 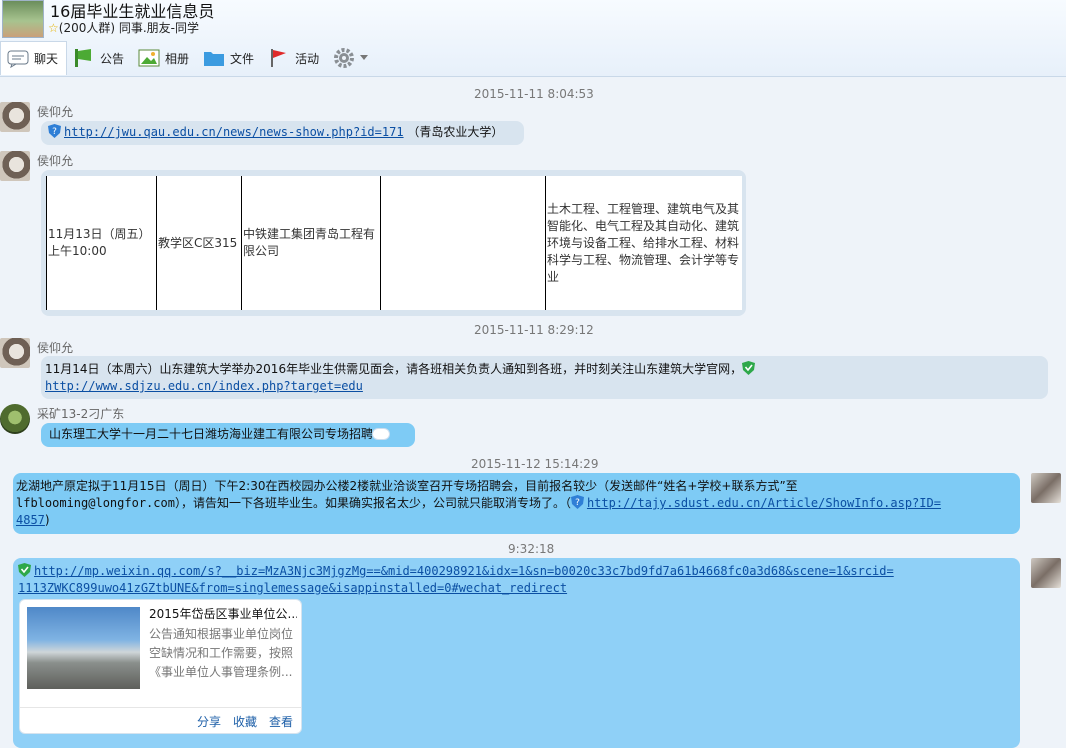 I want to click on view-button: 查看, so click(x=281, y=721).